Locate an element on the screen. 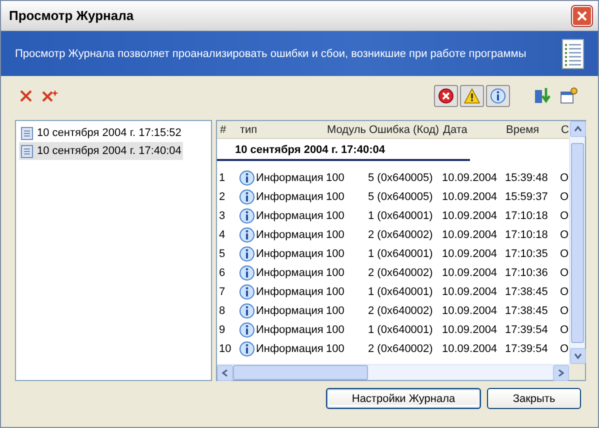 This screenshot has width=599, height=428. table-cell-text: 3 is located at coordinates (222, 216).